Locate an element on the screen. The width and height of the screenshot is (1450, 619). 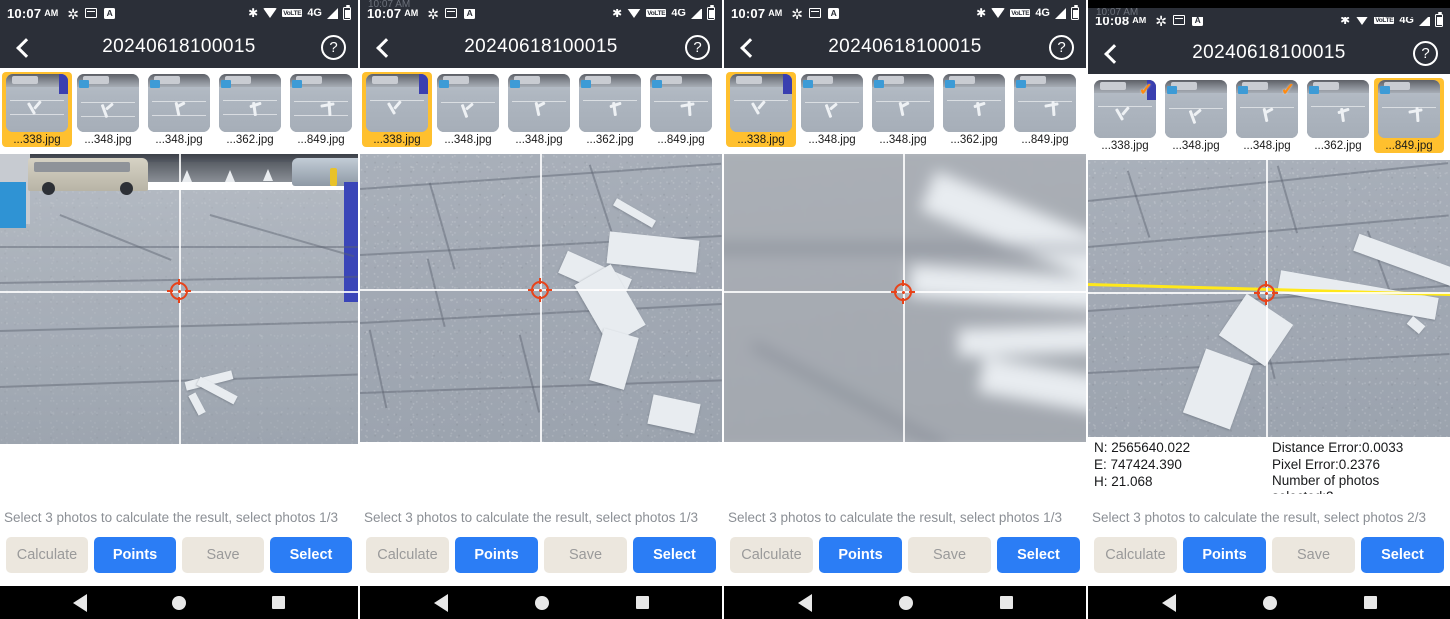
thumbnail-item: ✓ ...348.jpg is located at coordinates (1267, 115).